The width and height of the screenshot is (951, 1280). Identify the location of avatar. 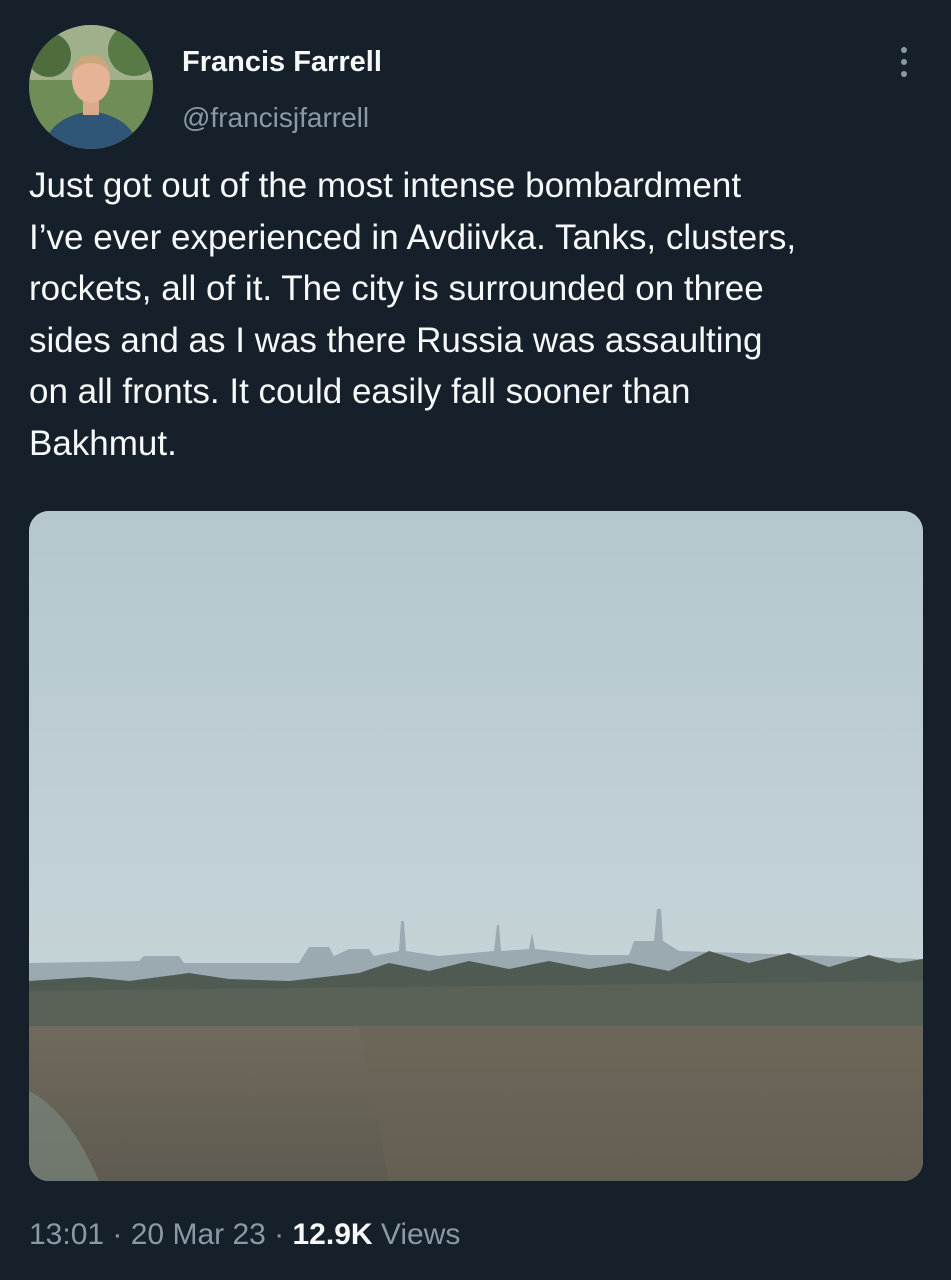
(91, 87).